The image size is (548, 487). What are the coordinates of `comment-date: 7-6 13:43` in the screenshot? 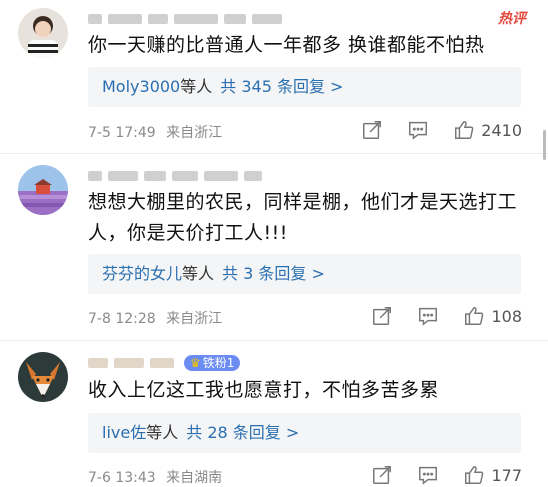 It's located at (122, 478).